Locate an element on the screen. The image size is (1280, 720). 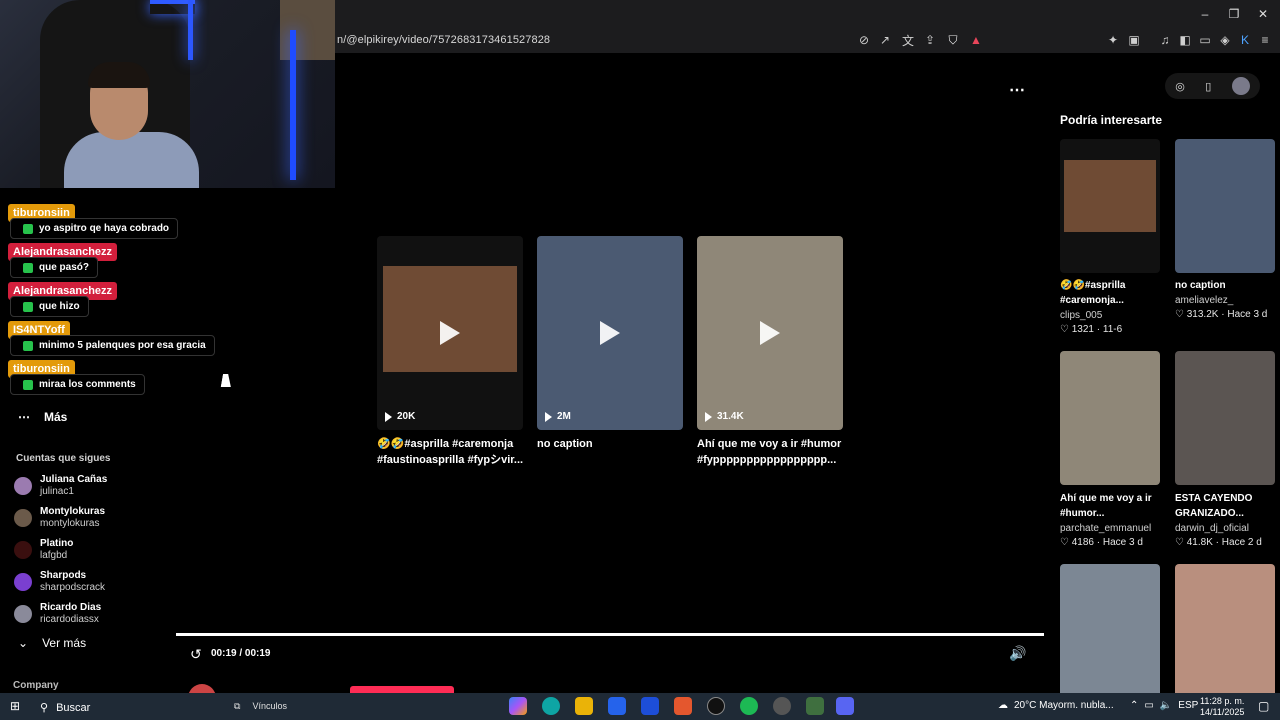
url-text: n/@elpikirey/video/7572683173461527828 is located at coordinates (443, 40).